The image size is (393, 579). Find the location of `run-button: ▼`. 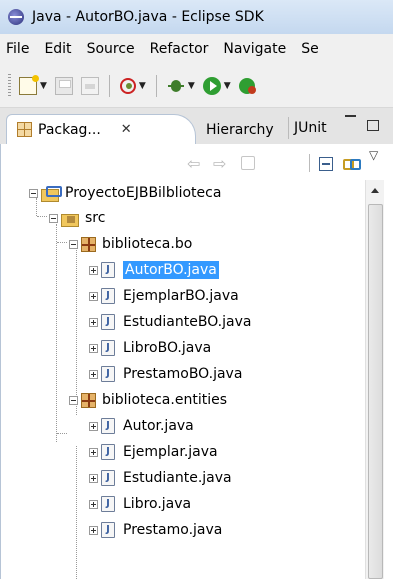

run-button: ▼ is located at coordinates (216, 85).